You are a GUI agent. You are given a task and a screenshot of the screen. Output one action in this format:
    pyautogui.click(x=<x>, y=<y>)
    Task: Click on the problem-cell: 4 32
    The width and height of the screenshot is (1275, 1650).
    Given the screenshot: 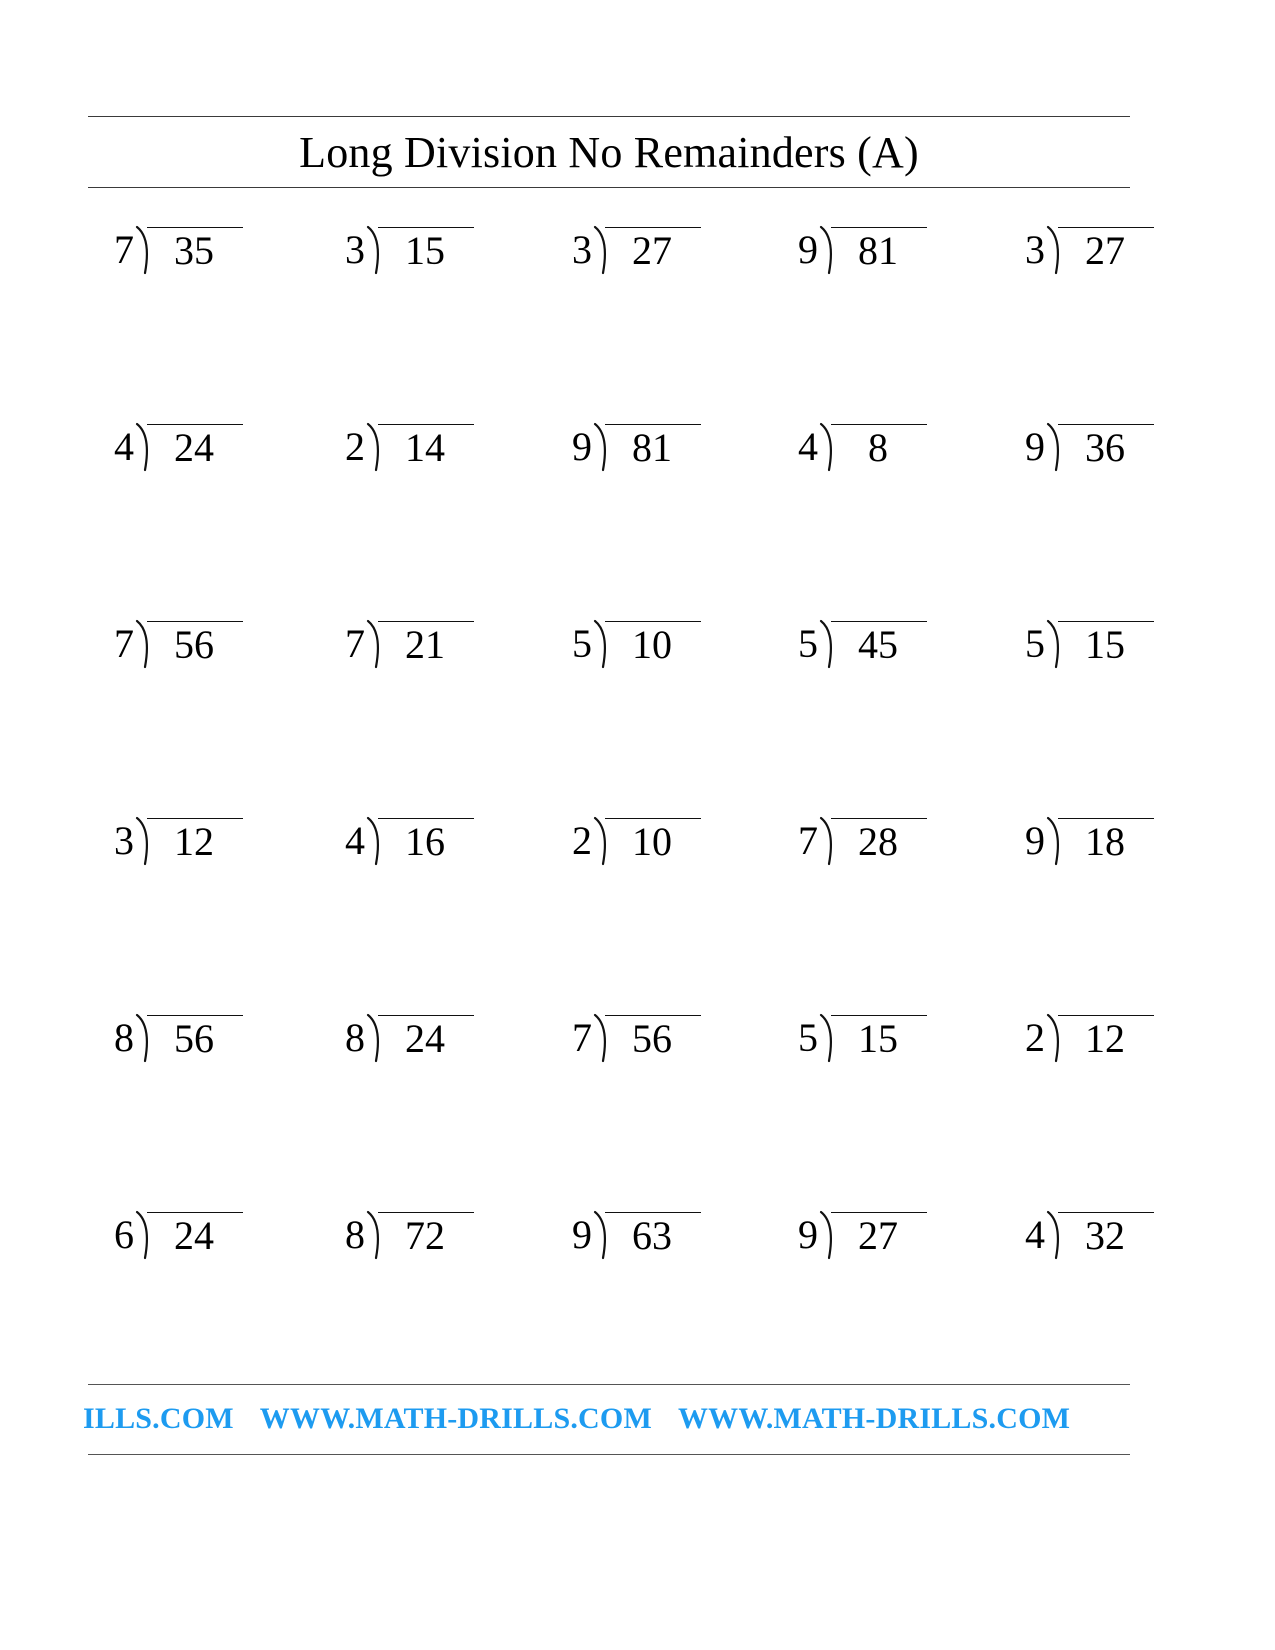 What is the action you would take?
    pyautogui.click(x=1108, y=1240)
    